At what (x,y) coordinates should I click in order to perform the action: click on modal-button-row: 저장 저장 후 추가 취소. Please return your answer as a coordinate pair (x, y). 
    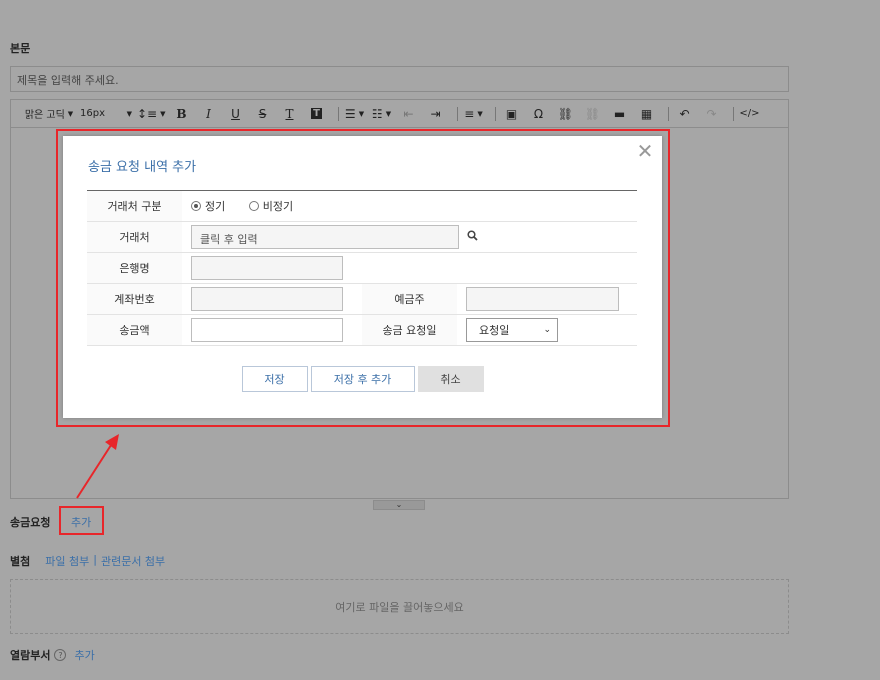
    Looking at the image, I should click on (362, 379).